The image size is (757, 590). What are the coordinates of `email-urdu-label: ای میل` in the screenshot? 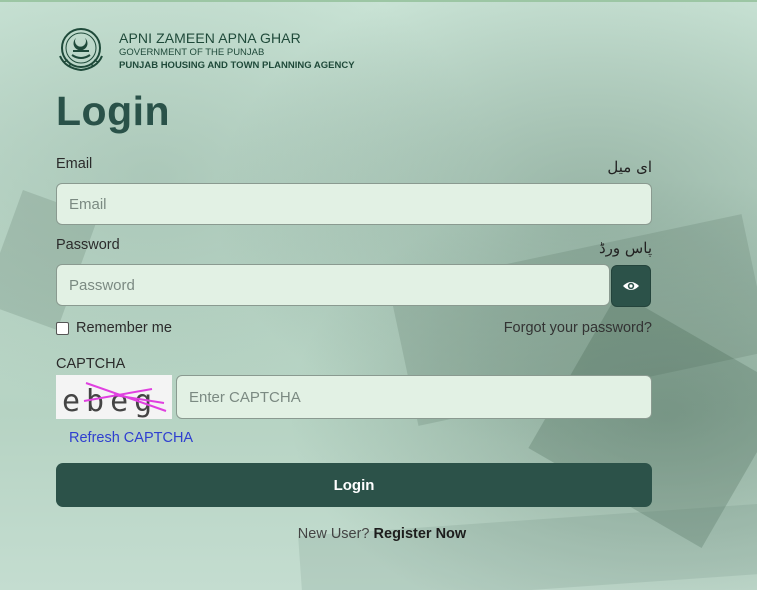 It's located at (629, 167).